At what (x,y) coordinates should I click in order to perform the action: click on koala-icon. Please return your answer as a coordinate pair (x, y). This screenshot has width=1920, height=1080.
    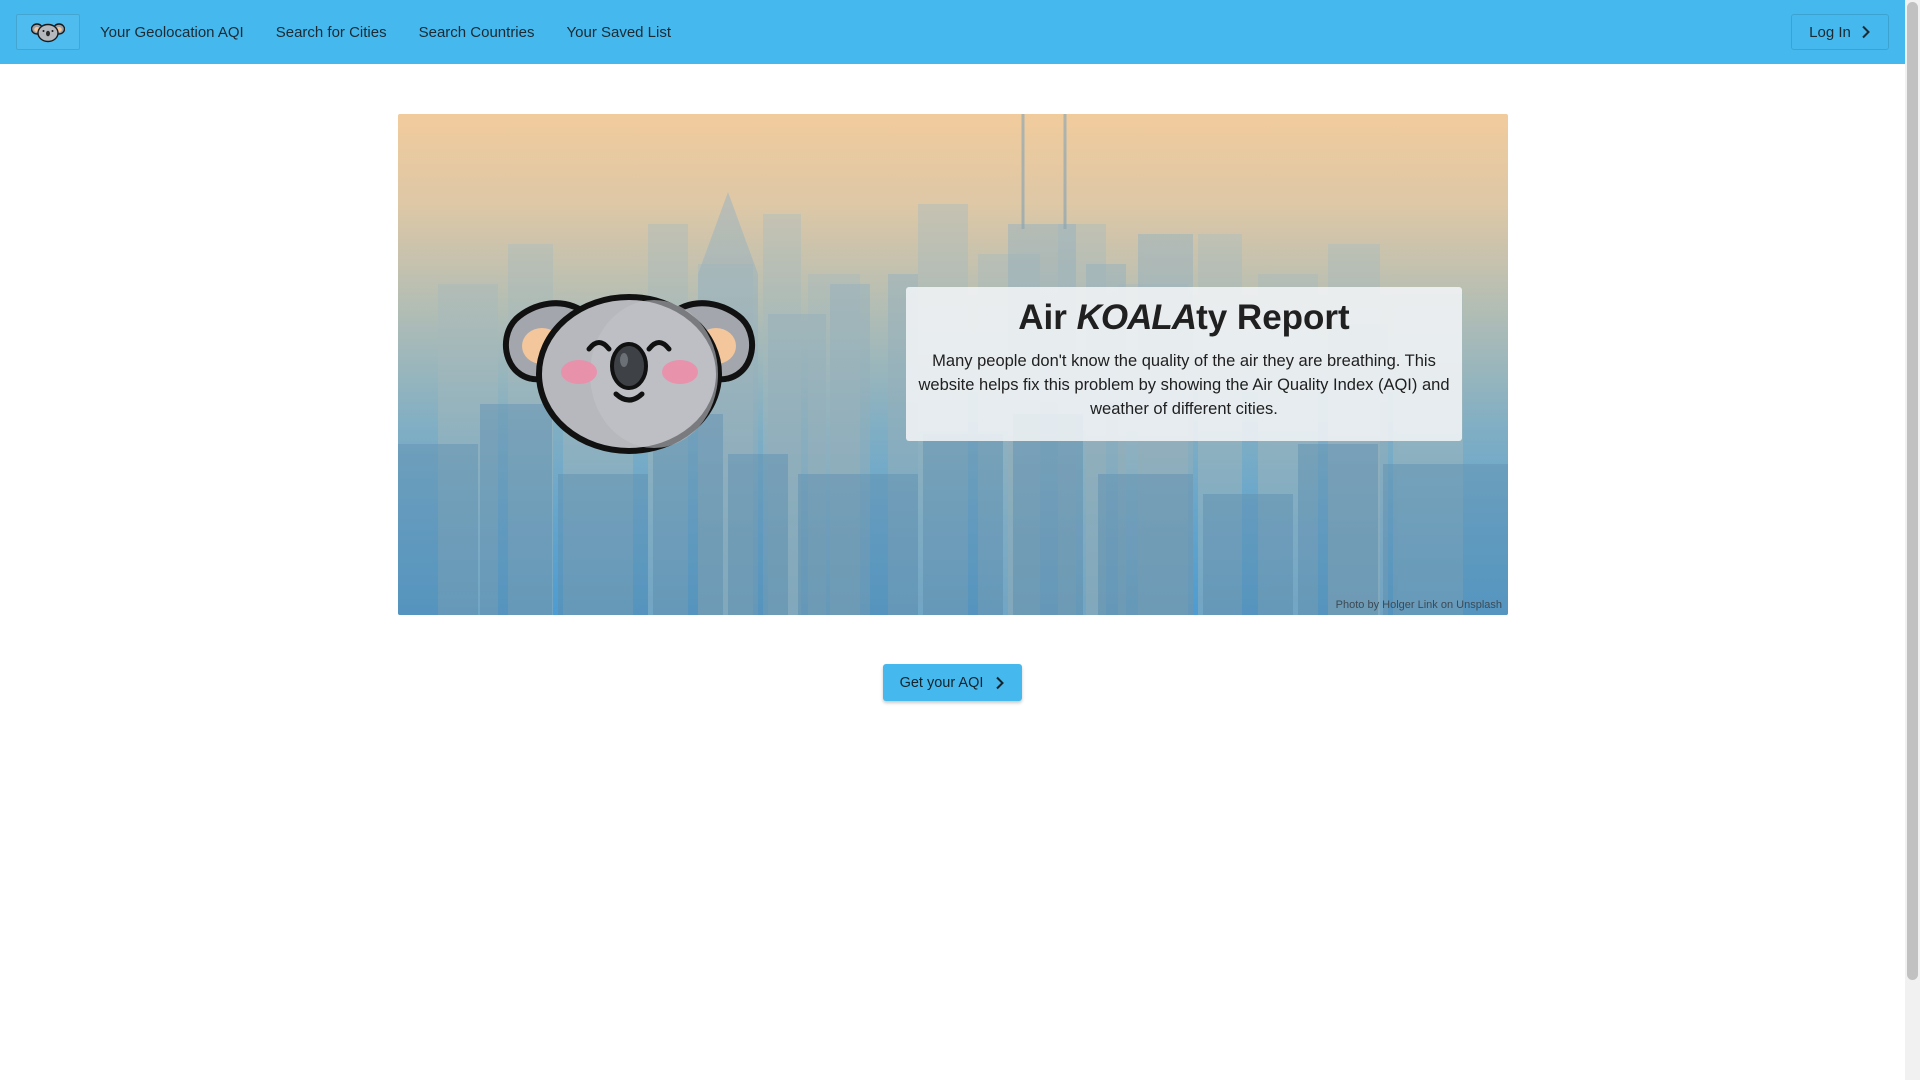
    Looking at the image, I should click on (48, 33).